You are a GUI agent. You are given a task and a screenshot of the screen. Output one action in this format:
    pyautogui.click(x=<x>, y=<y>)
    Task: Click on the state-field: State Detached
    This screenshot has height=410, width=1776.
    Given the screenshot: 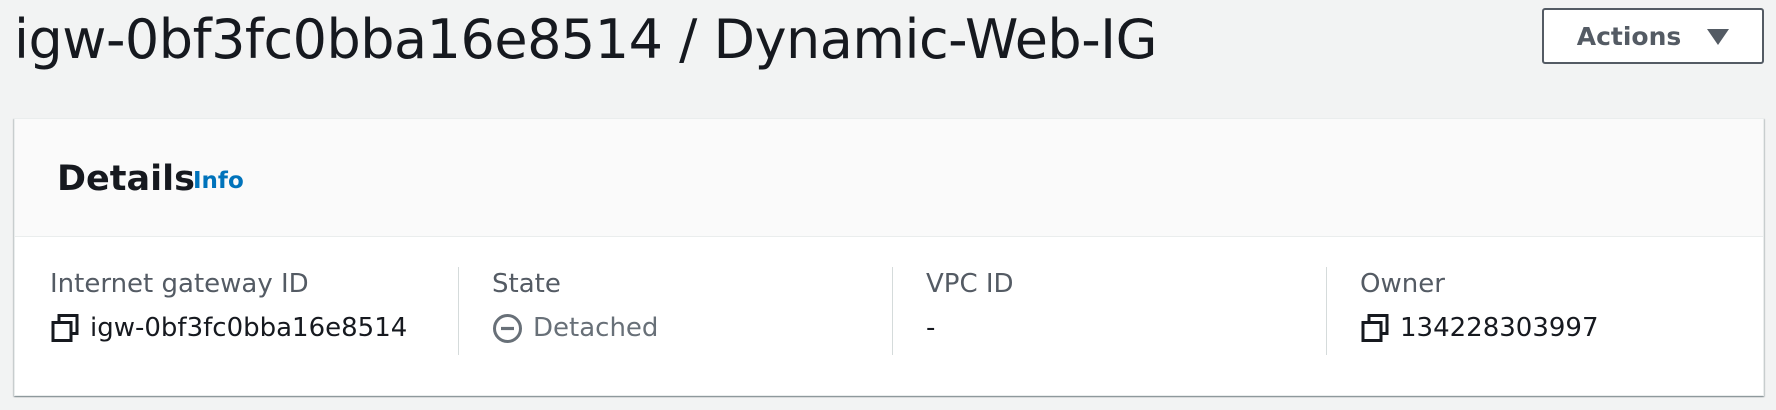 What is the action you would take?
    pyautogui.click(x=662, y=311)
    